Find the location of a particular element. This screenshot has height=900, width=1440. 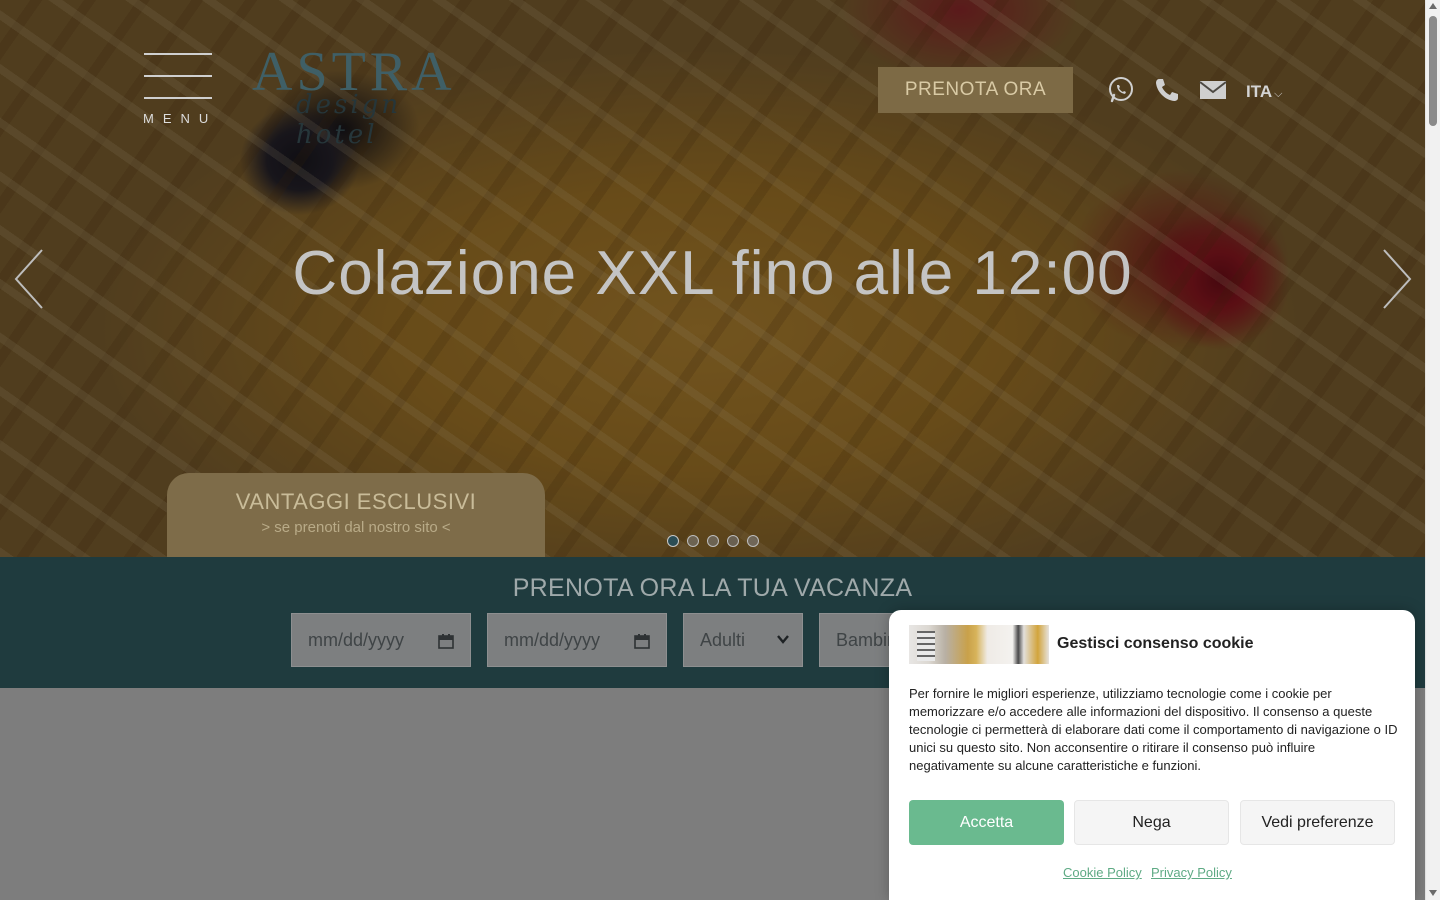

next-slide-arrow is located at coordinates (1397, 279).